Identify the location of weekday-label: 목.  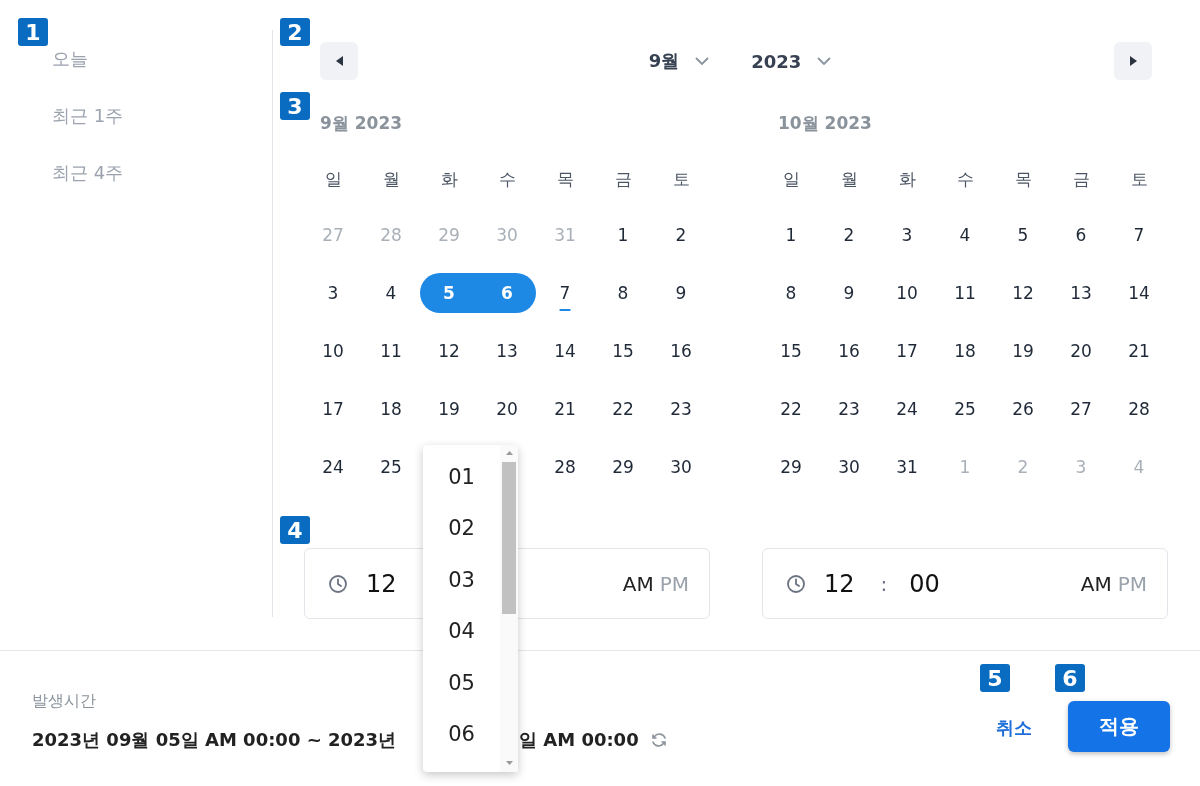
(565, 179).